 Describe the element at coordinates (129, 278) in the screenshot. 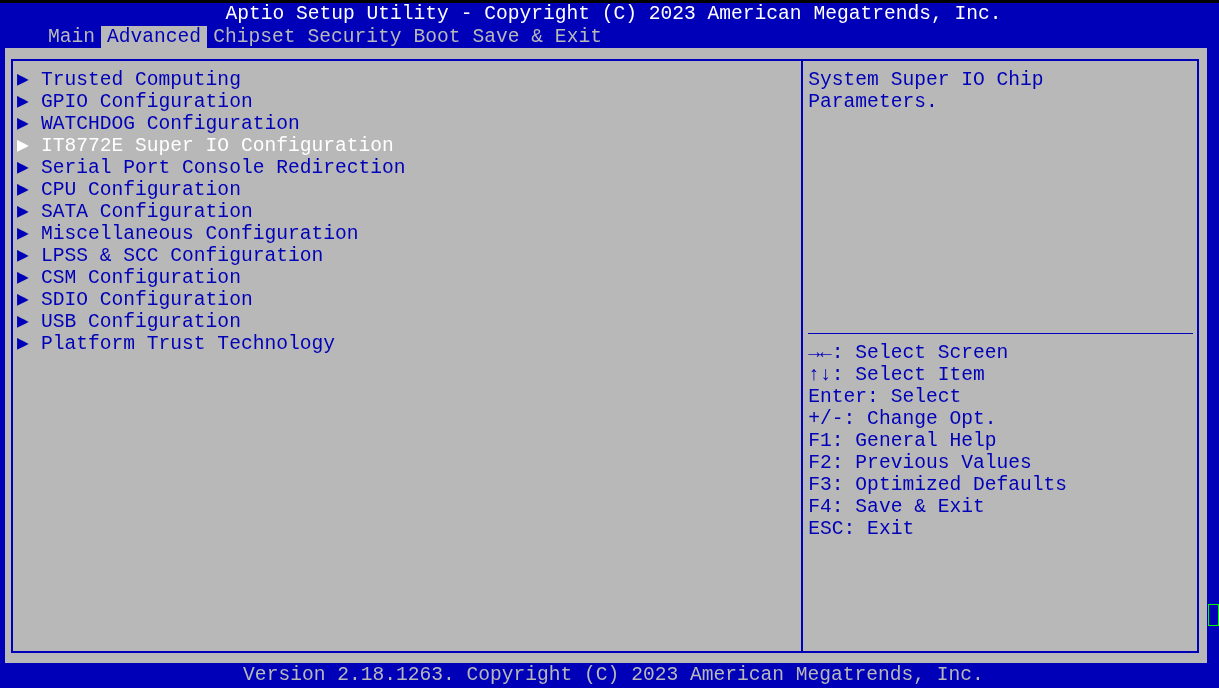

I see `submenu-item: ▶ CSM Configuration` at that location.